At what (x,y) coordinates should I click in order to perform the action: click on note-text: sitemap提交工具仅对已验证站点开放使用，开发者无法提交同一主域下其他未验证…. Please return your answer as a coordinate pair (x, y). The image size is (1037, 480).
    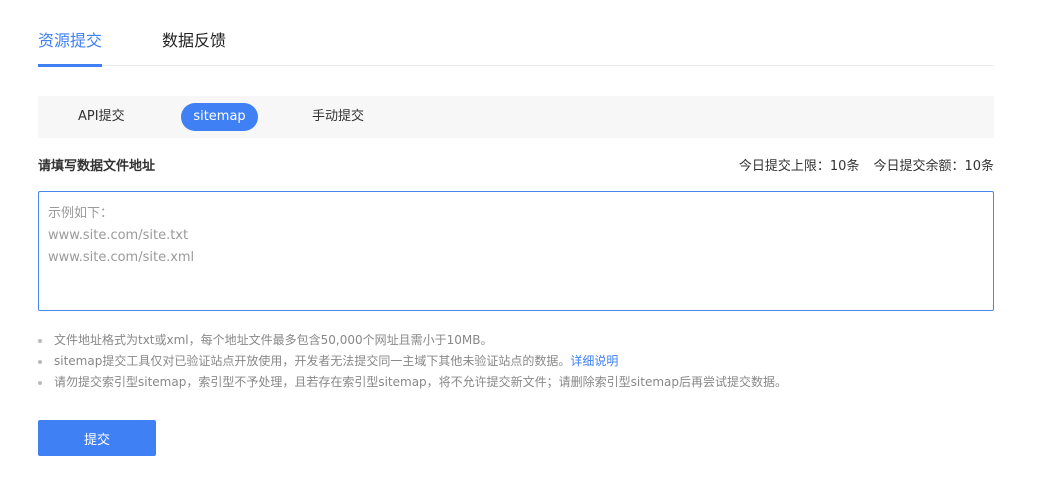
    Looking at the image, I should click on (312, 361).